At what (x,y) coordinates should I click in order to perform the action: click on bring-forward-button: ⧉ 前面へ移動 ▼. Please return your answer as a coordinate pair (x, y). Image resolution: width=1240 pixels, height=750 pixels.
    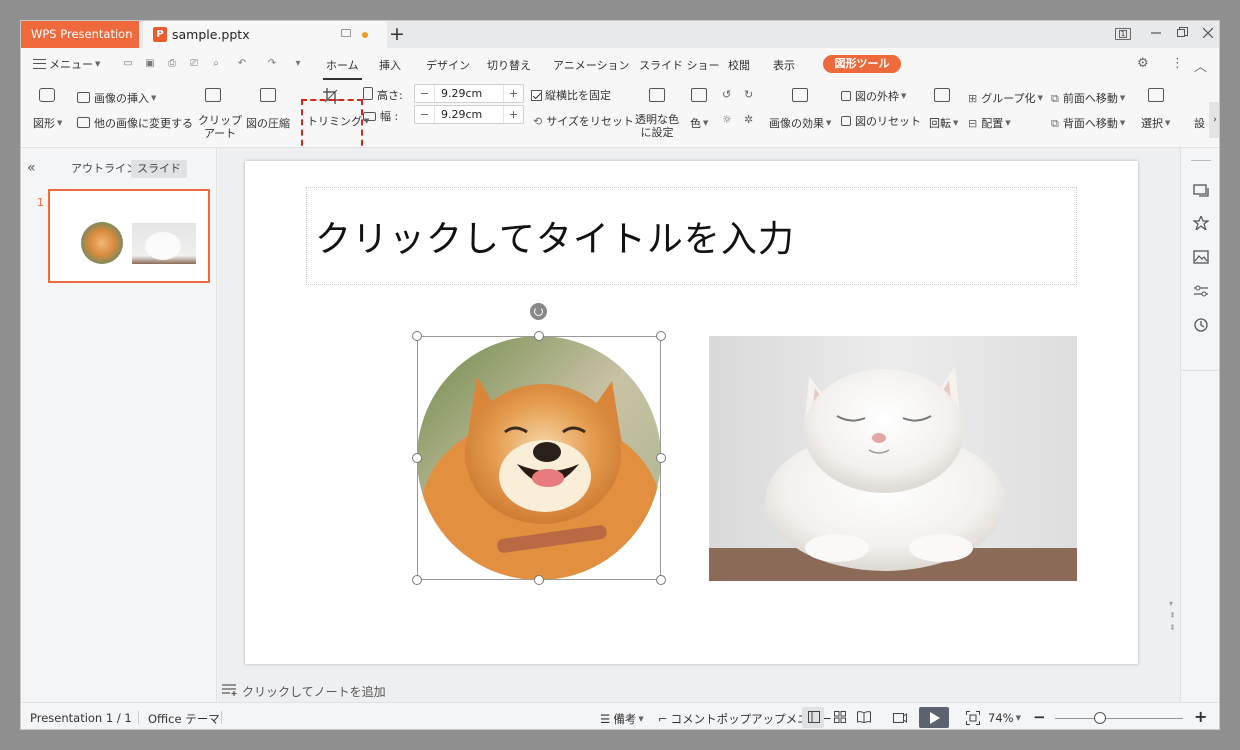
    Looking at the image, I should click on (1088, 98).